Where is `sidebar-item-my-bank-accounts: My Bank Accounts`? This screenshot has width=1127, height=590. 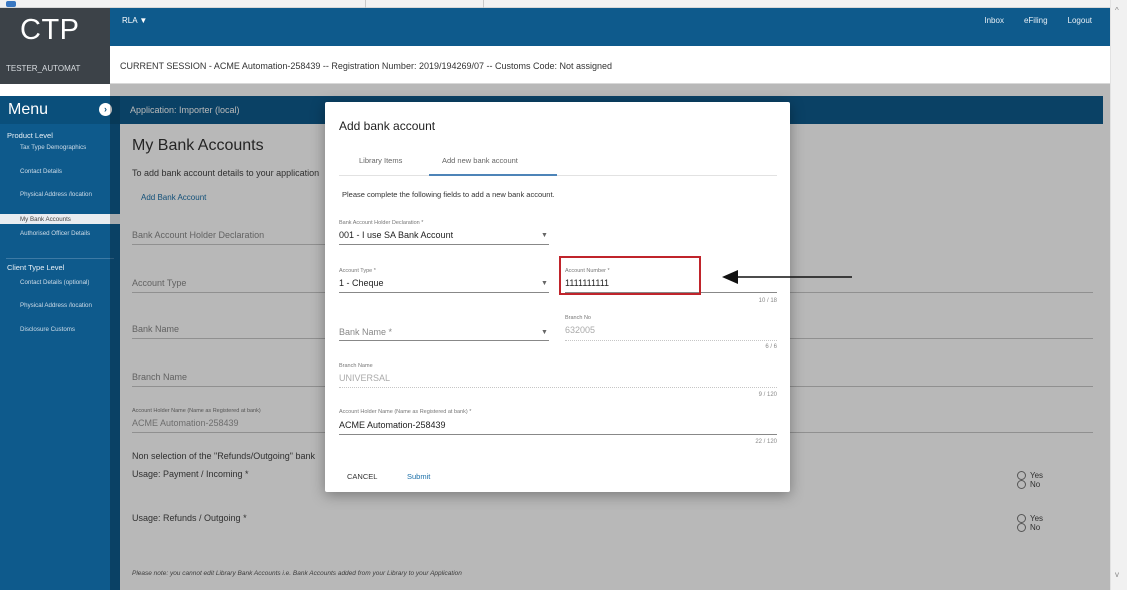 sidebar-item-my-bank-accounts: My Bank Accounts is located at coordinates (60, 219).